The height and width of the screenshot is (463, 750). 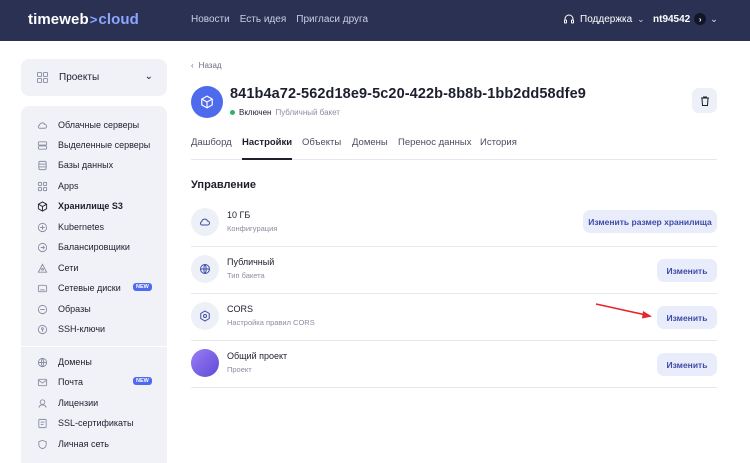 I want to click on logo-chevron-icon: >, so click(x=93, y=19).